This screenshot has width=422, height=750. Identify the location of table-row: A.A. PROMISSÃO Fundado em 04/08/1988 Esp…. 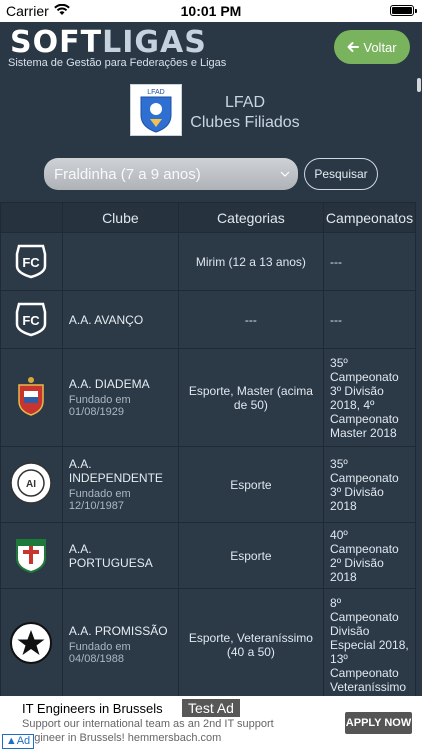
(208, 642).